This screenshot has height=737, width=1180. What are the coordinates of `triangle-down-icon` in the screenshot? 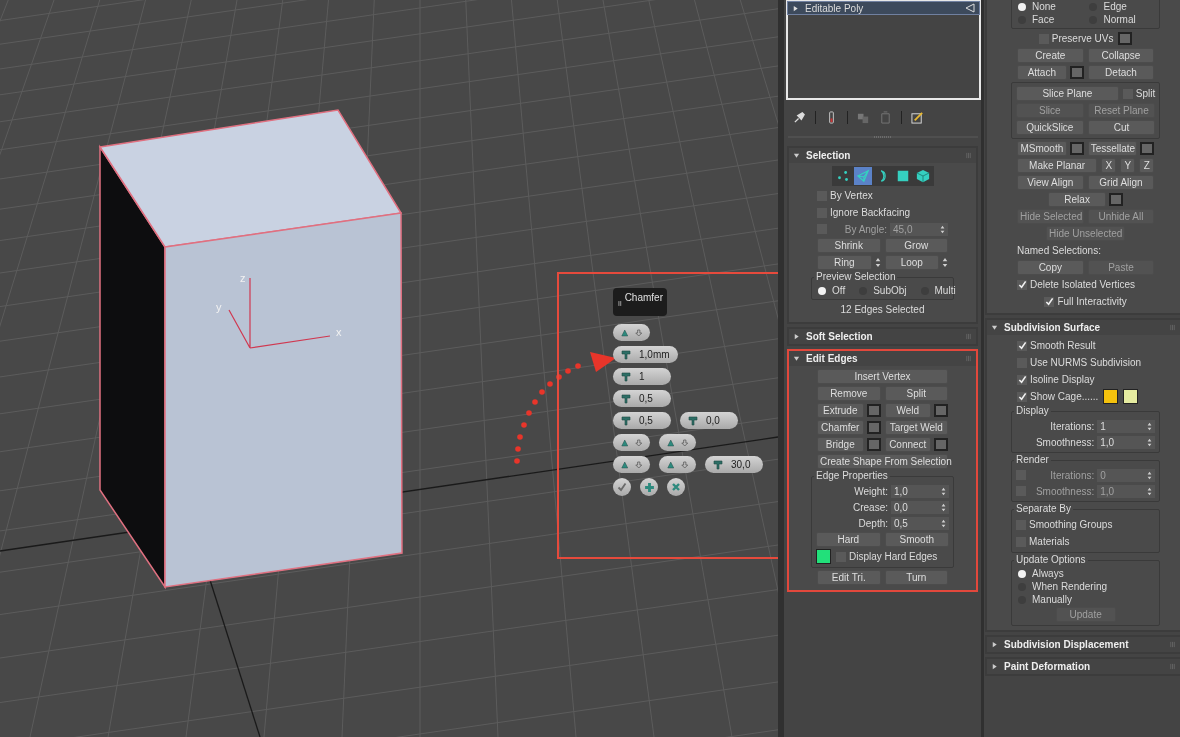 It's located at (994, 327).